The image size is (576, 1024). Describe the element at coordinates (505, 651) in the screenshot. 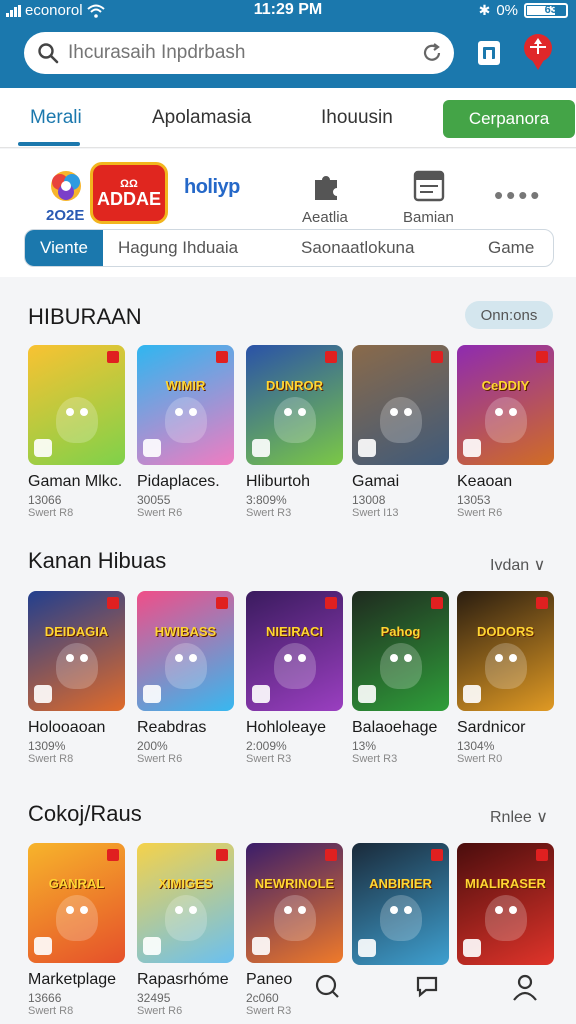

I see `game-thumbnail: DODORS` at that location.